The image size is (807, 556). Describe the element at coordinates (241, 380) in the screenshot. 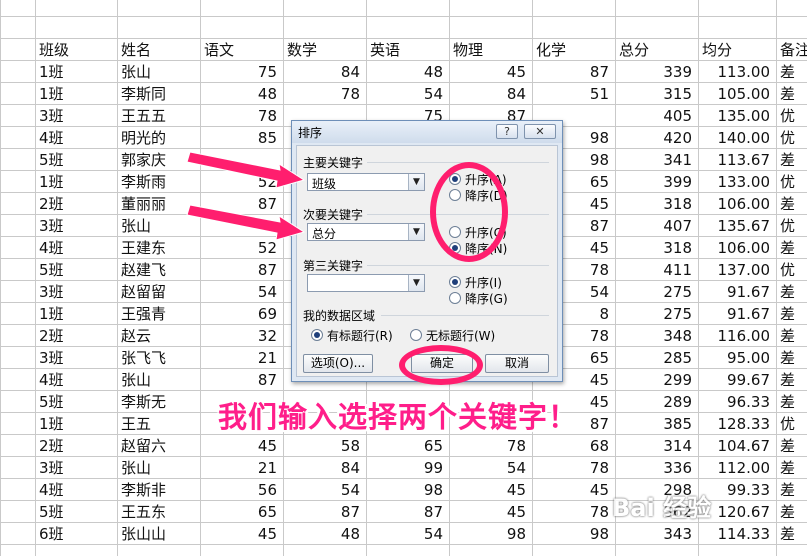

I see `cell-chinese: 87` at that location.